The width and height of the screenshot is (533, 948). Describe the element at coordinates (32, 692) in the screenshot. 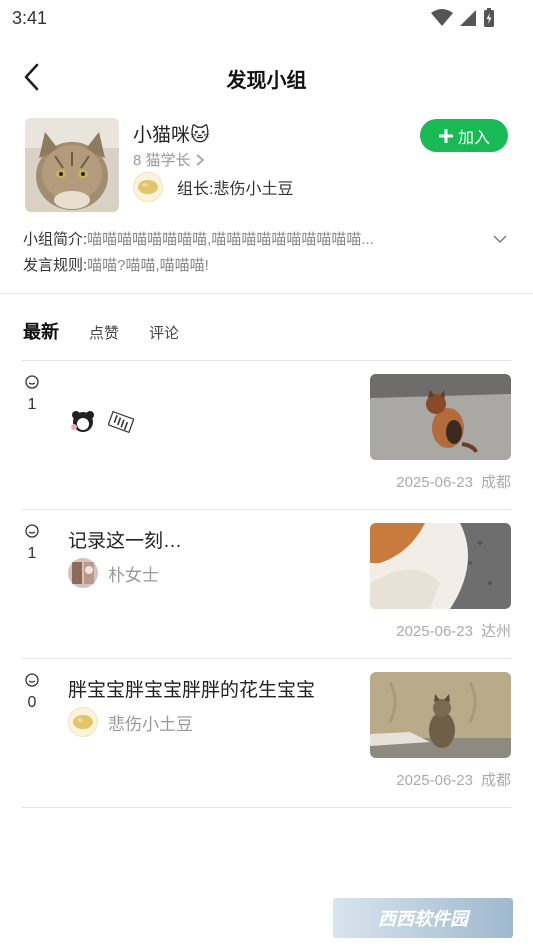

I see `comment-count: 0` at that location.